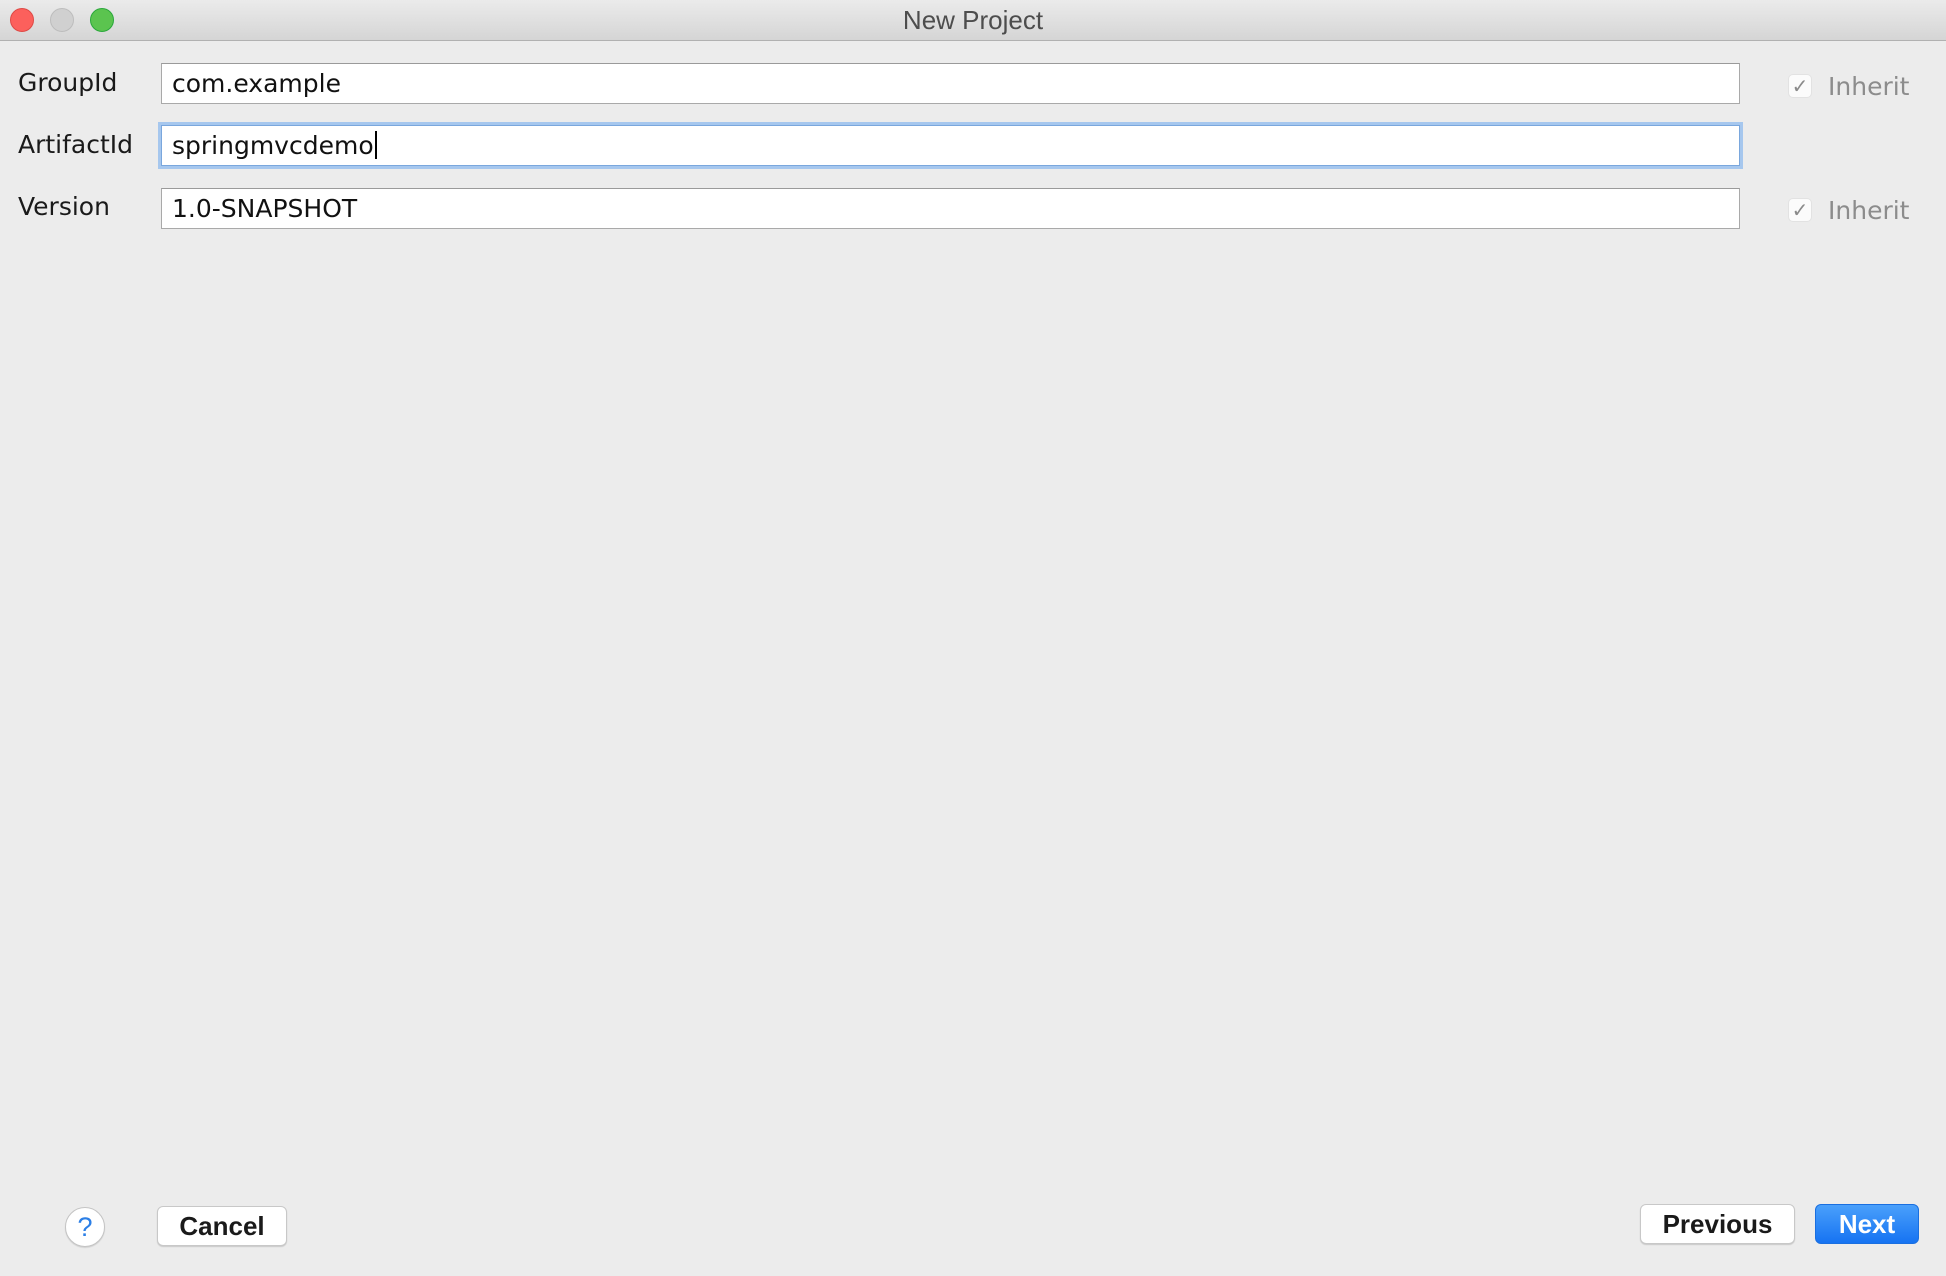 This screenshot has height=1276, width=1946. Describe the element at coordinates (265, 208) in the screenshot. I see `version-value: 1.0-SNAPSHOT` at that location.